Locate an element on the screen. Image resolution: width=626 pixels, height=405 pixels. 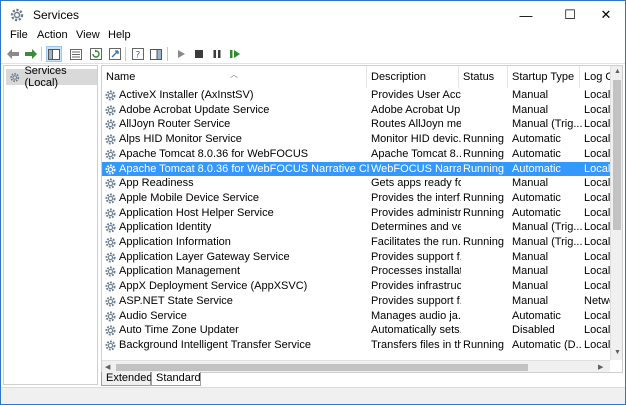
stop-icon is located at coordinates (199, 54).